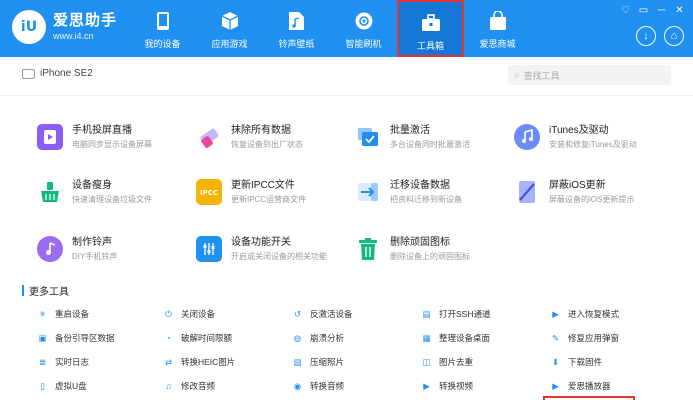 This screenshot has width=693, height=400. What do you see at coordinates (162, 44) in the screenshot?
I see `nav-label: 我的设备` at bounding box center [162, 44].